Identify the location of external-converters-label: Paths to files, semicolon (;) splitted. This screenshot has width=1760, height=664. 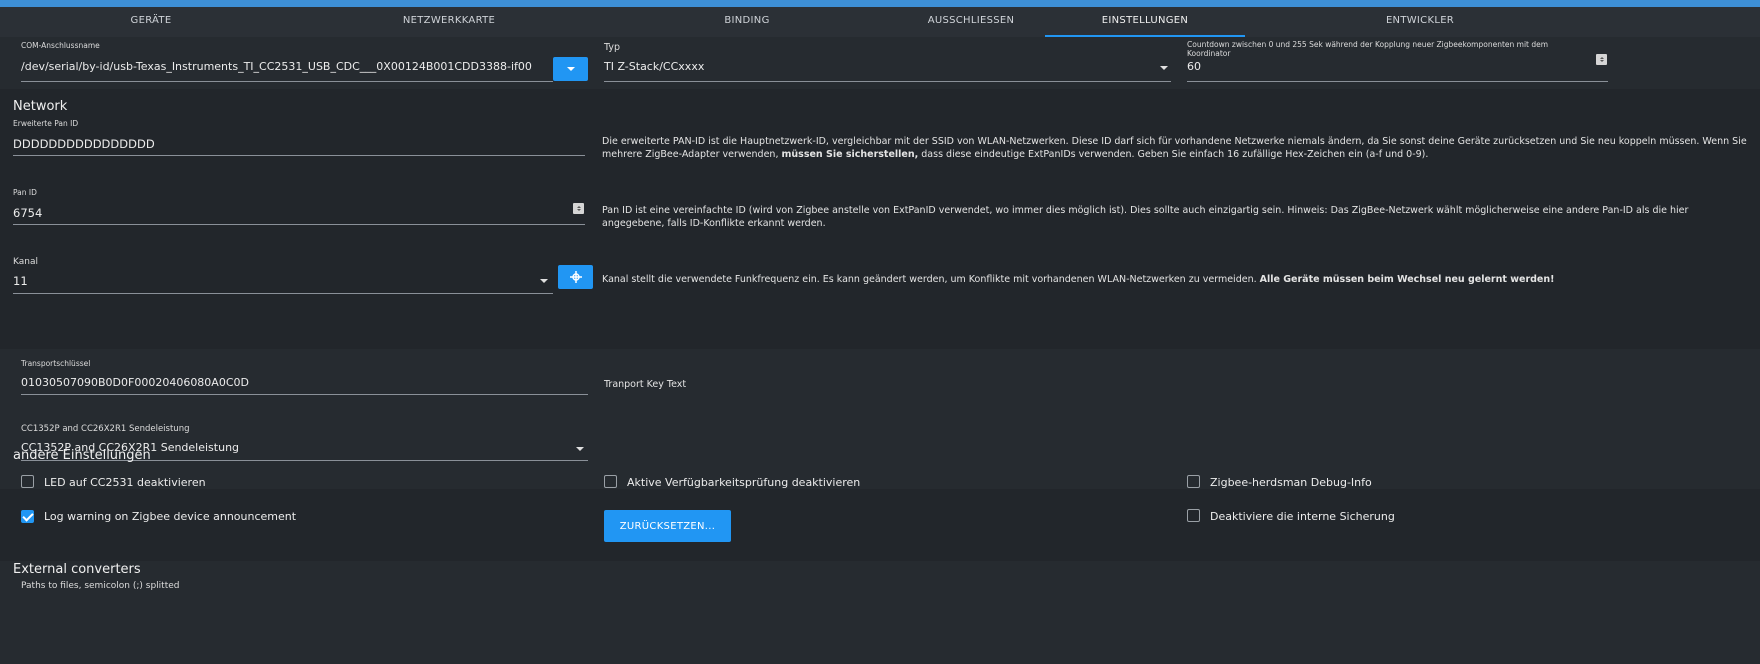
(100, 586).